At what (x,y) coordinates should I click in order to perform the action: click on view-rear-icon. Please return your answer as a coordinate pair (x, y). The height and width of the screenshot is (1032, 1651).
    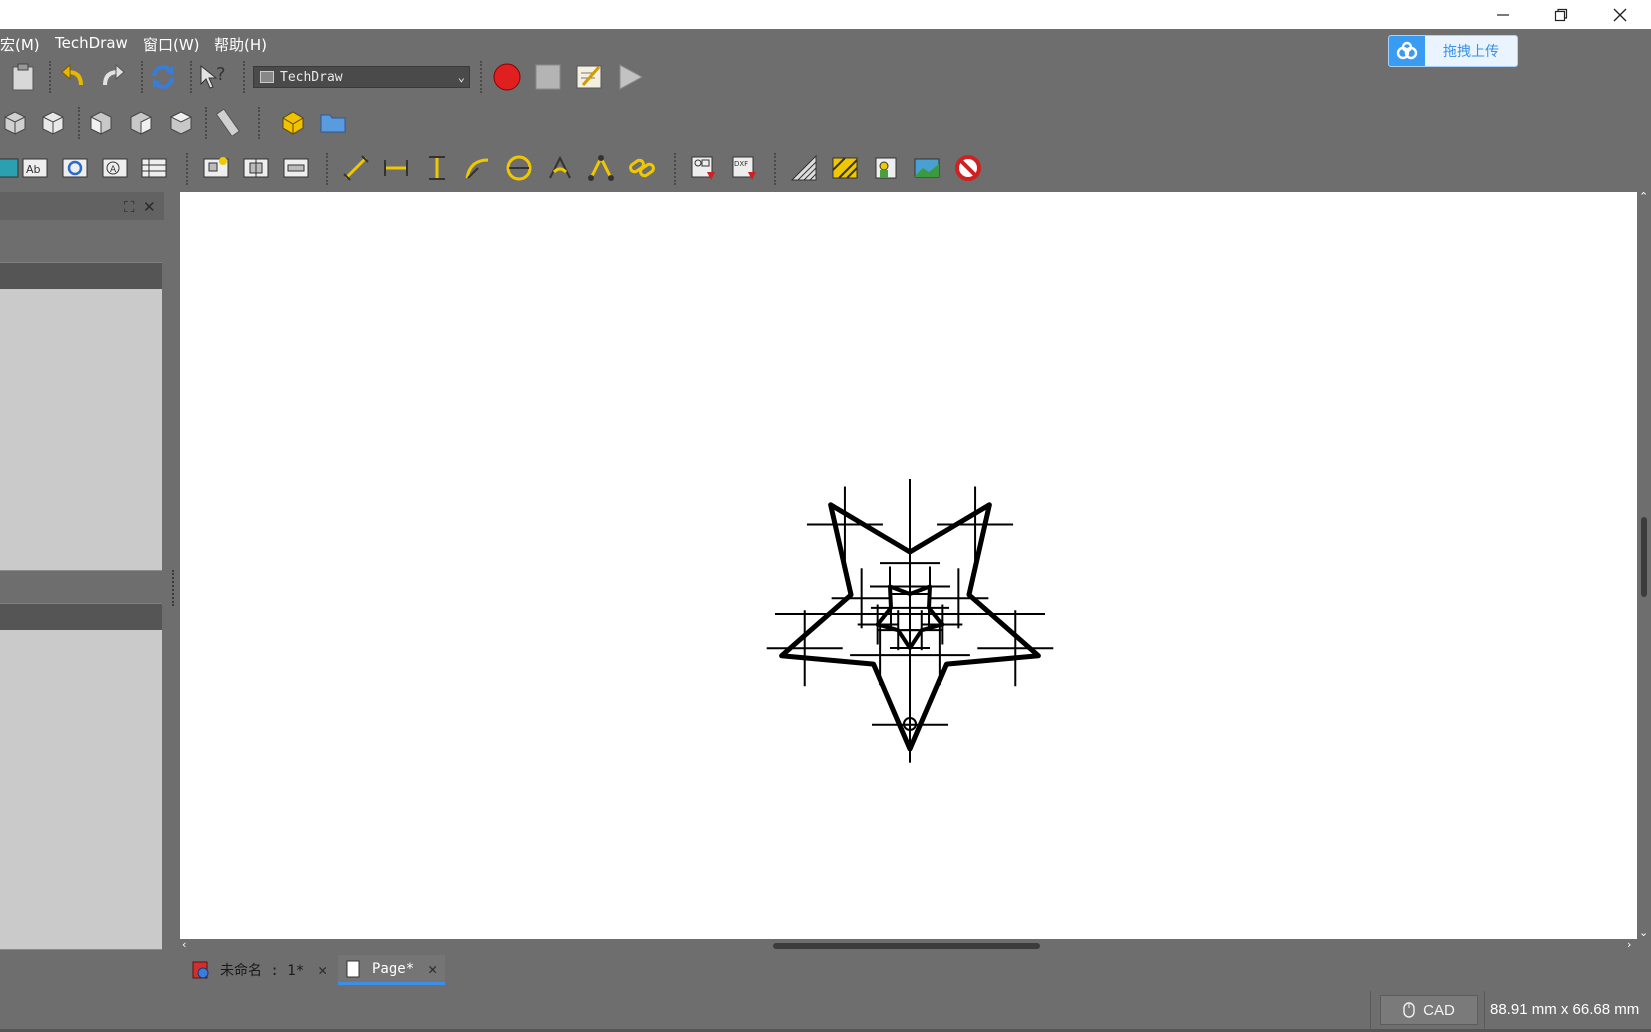
    Looking at the image, I should click on (181, 123).